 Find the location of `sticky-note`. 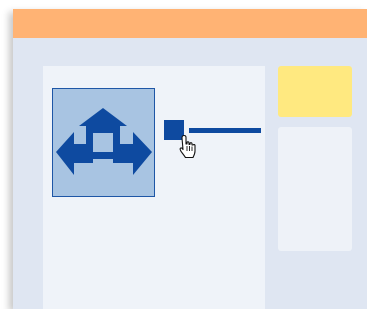

sticky-note is located at coordinates (315, 91).